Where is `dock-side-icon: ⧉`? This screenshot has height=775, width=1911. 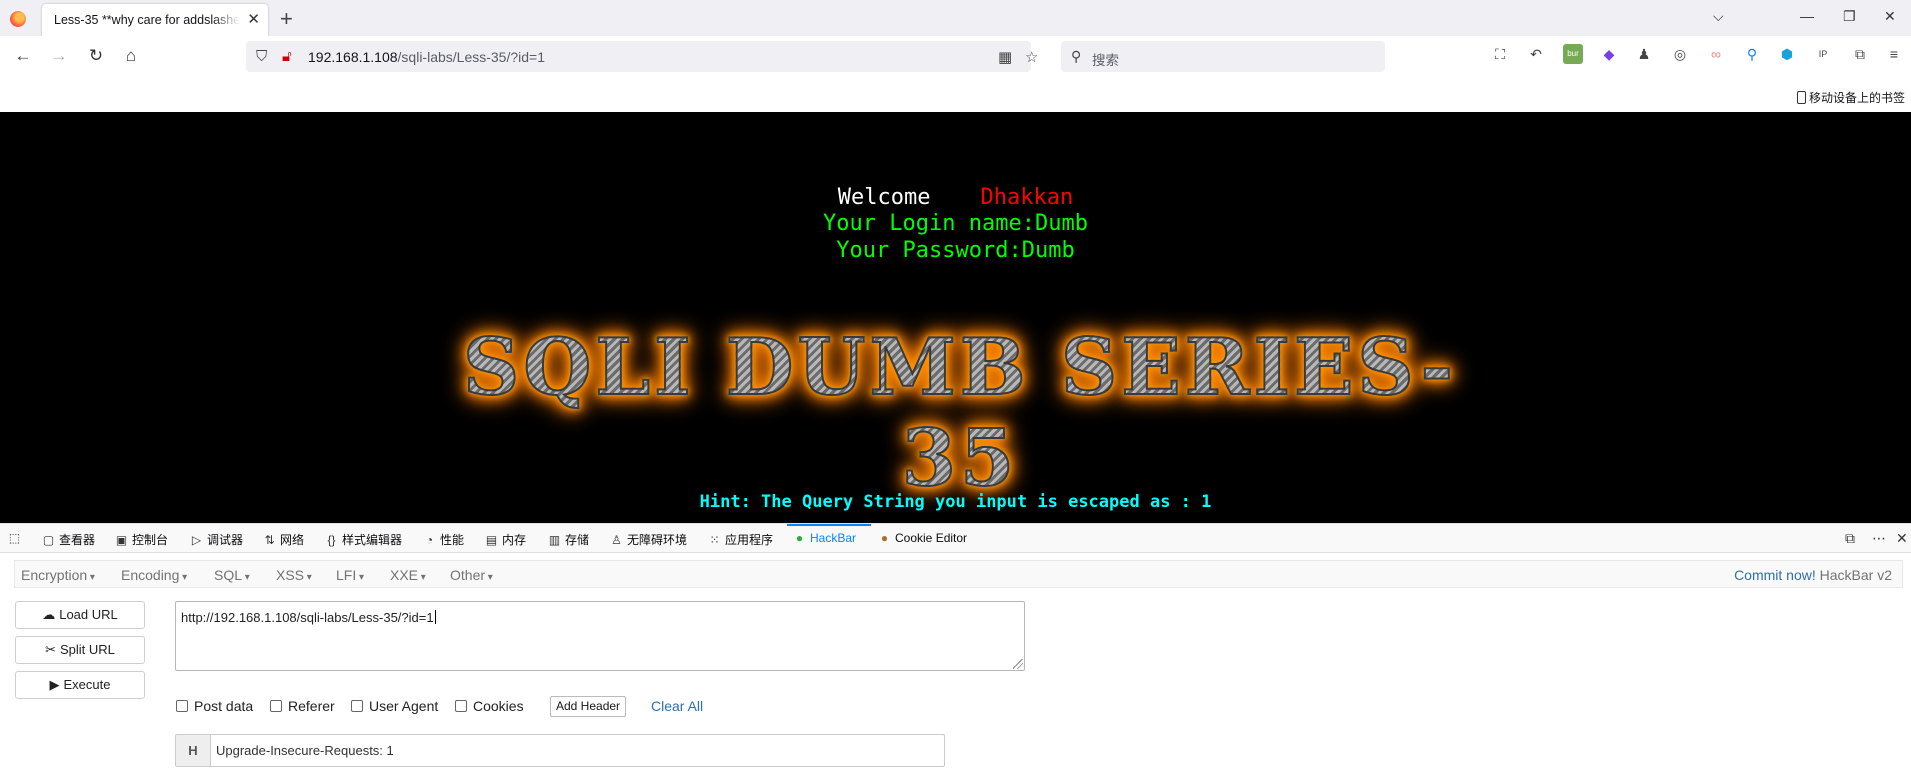 dock-side-icon: ⧉ is located at coordinates (1850, 538).